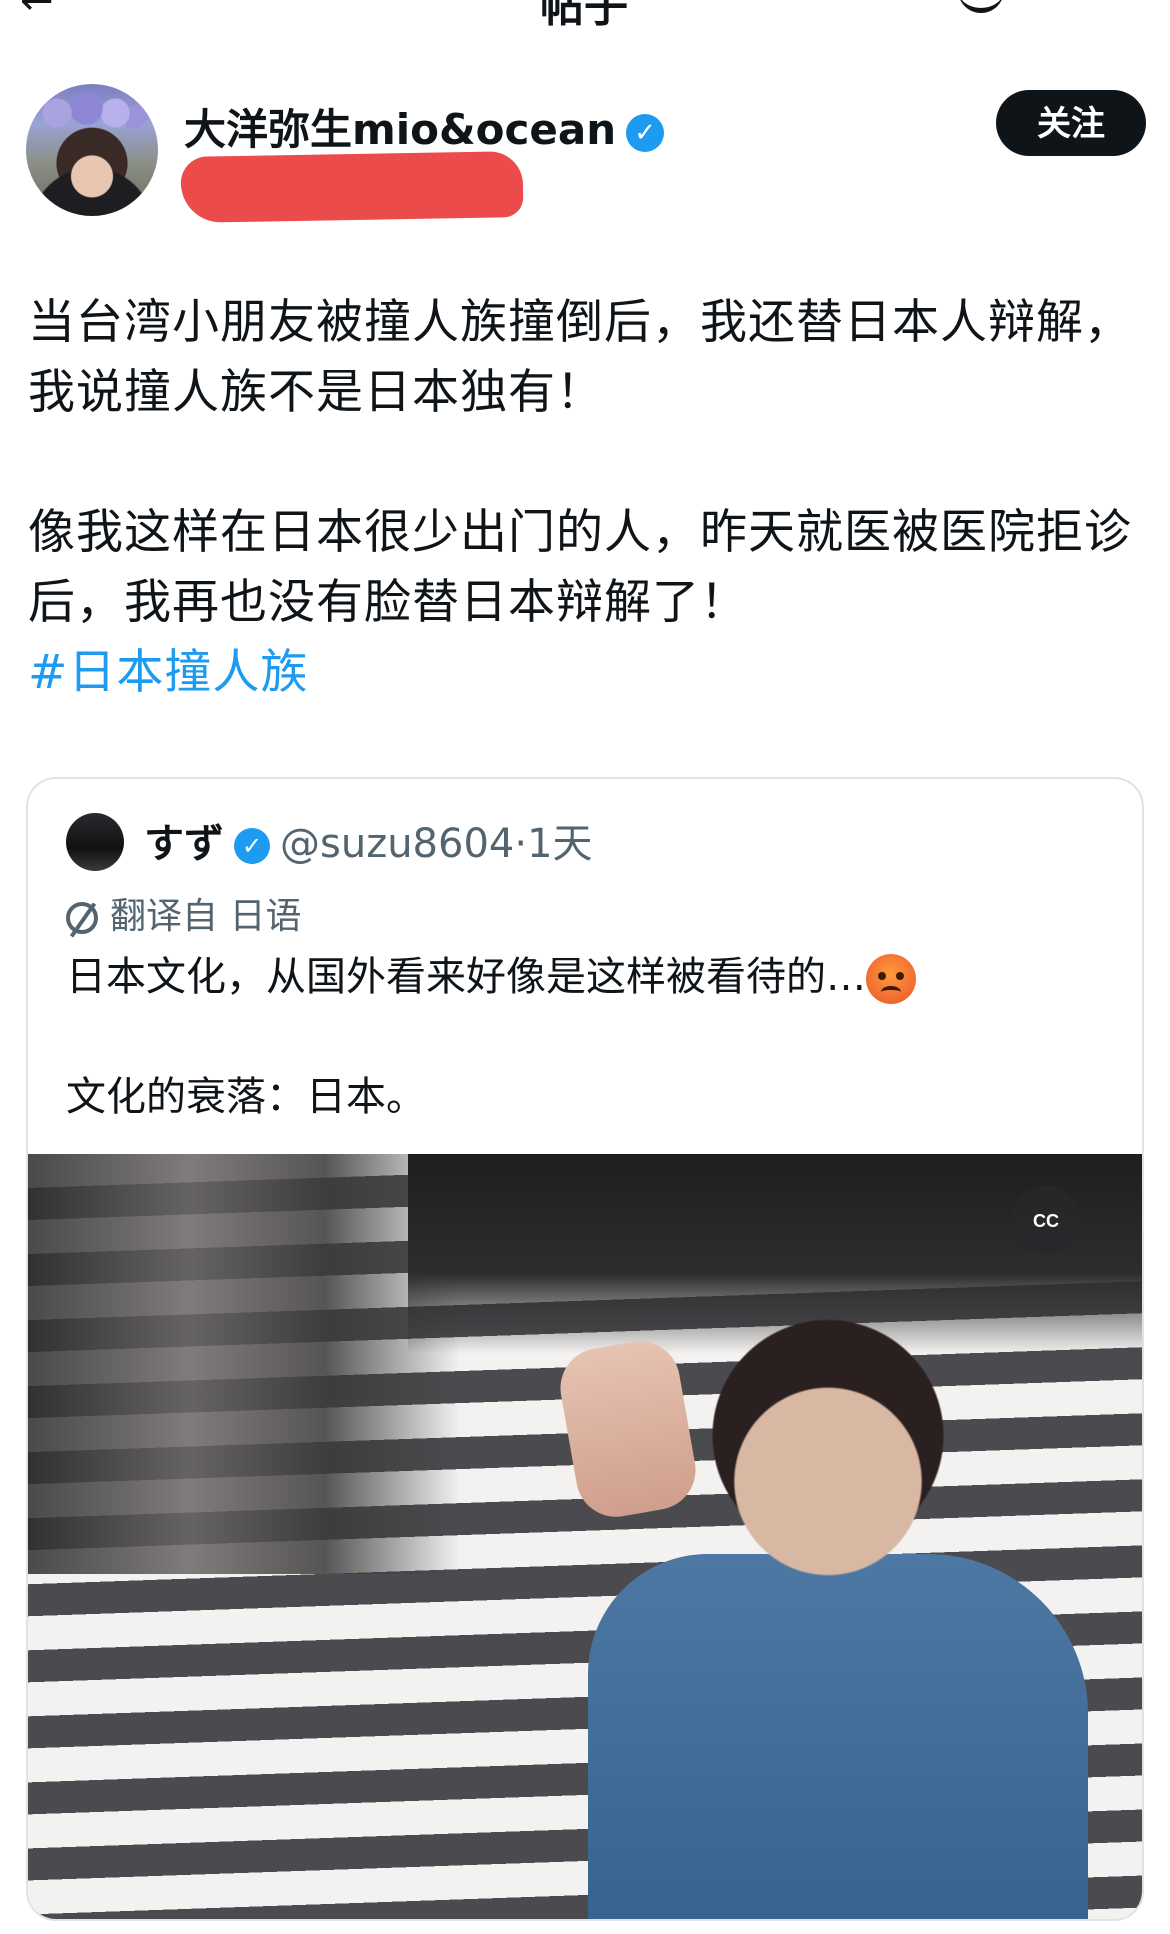 The image size is (1170, 1934). Describe the element at coordinates (95, 842) in the screenshot. I see `quote-avatar` at that location.